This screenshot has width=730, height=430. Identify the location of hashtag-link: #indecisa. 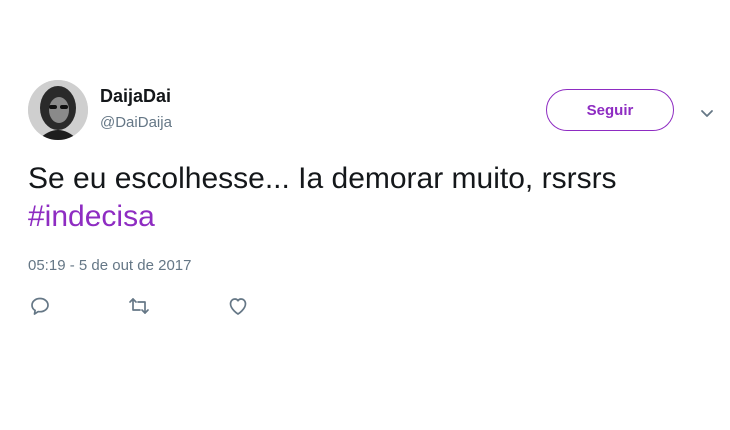
(91, 216).